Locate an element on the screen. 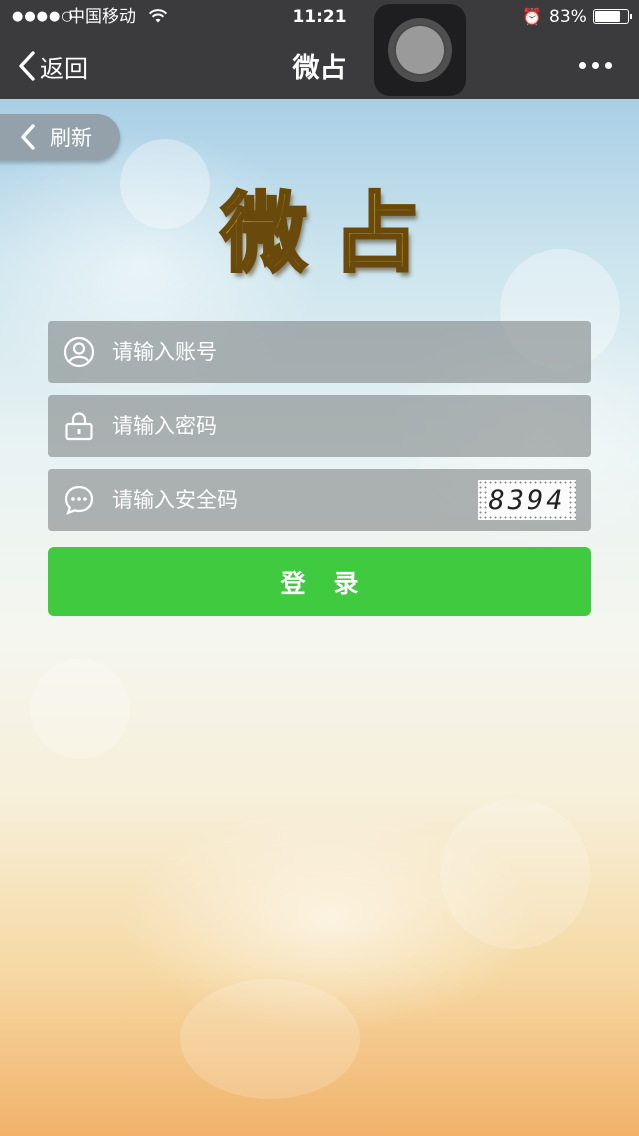 The image size is (639, 1136). alarm-icon: ⏰ is located at coordinates (532, 16).